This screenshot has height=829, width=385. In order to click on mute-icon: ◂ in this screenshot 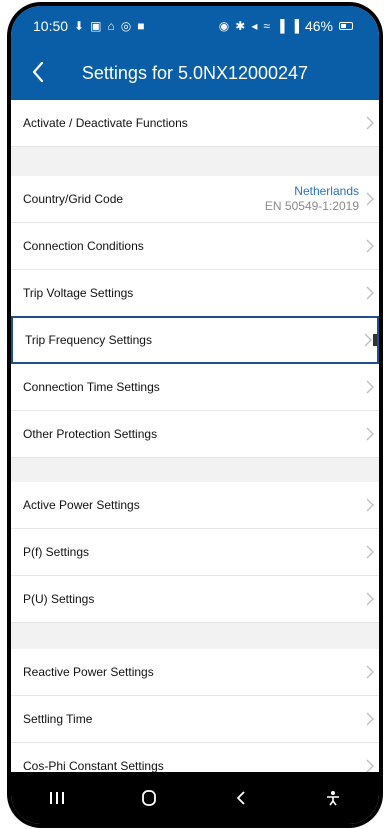, I will do `click(254, 26)`.